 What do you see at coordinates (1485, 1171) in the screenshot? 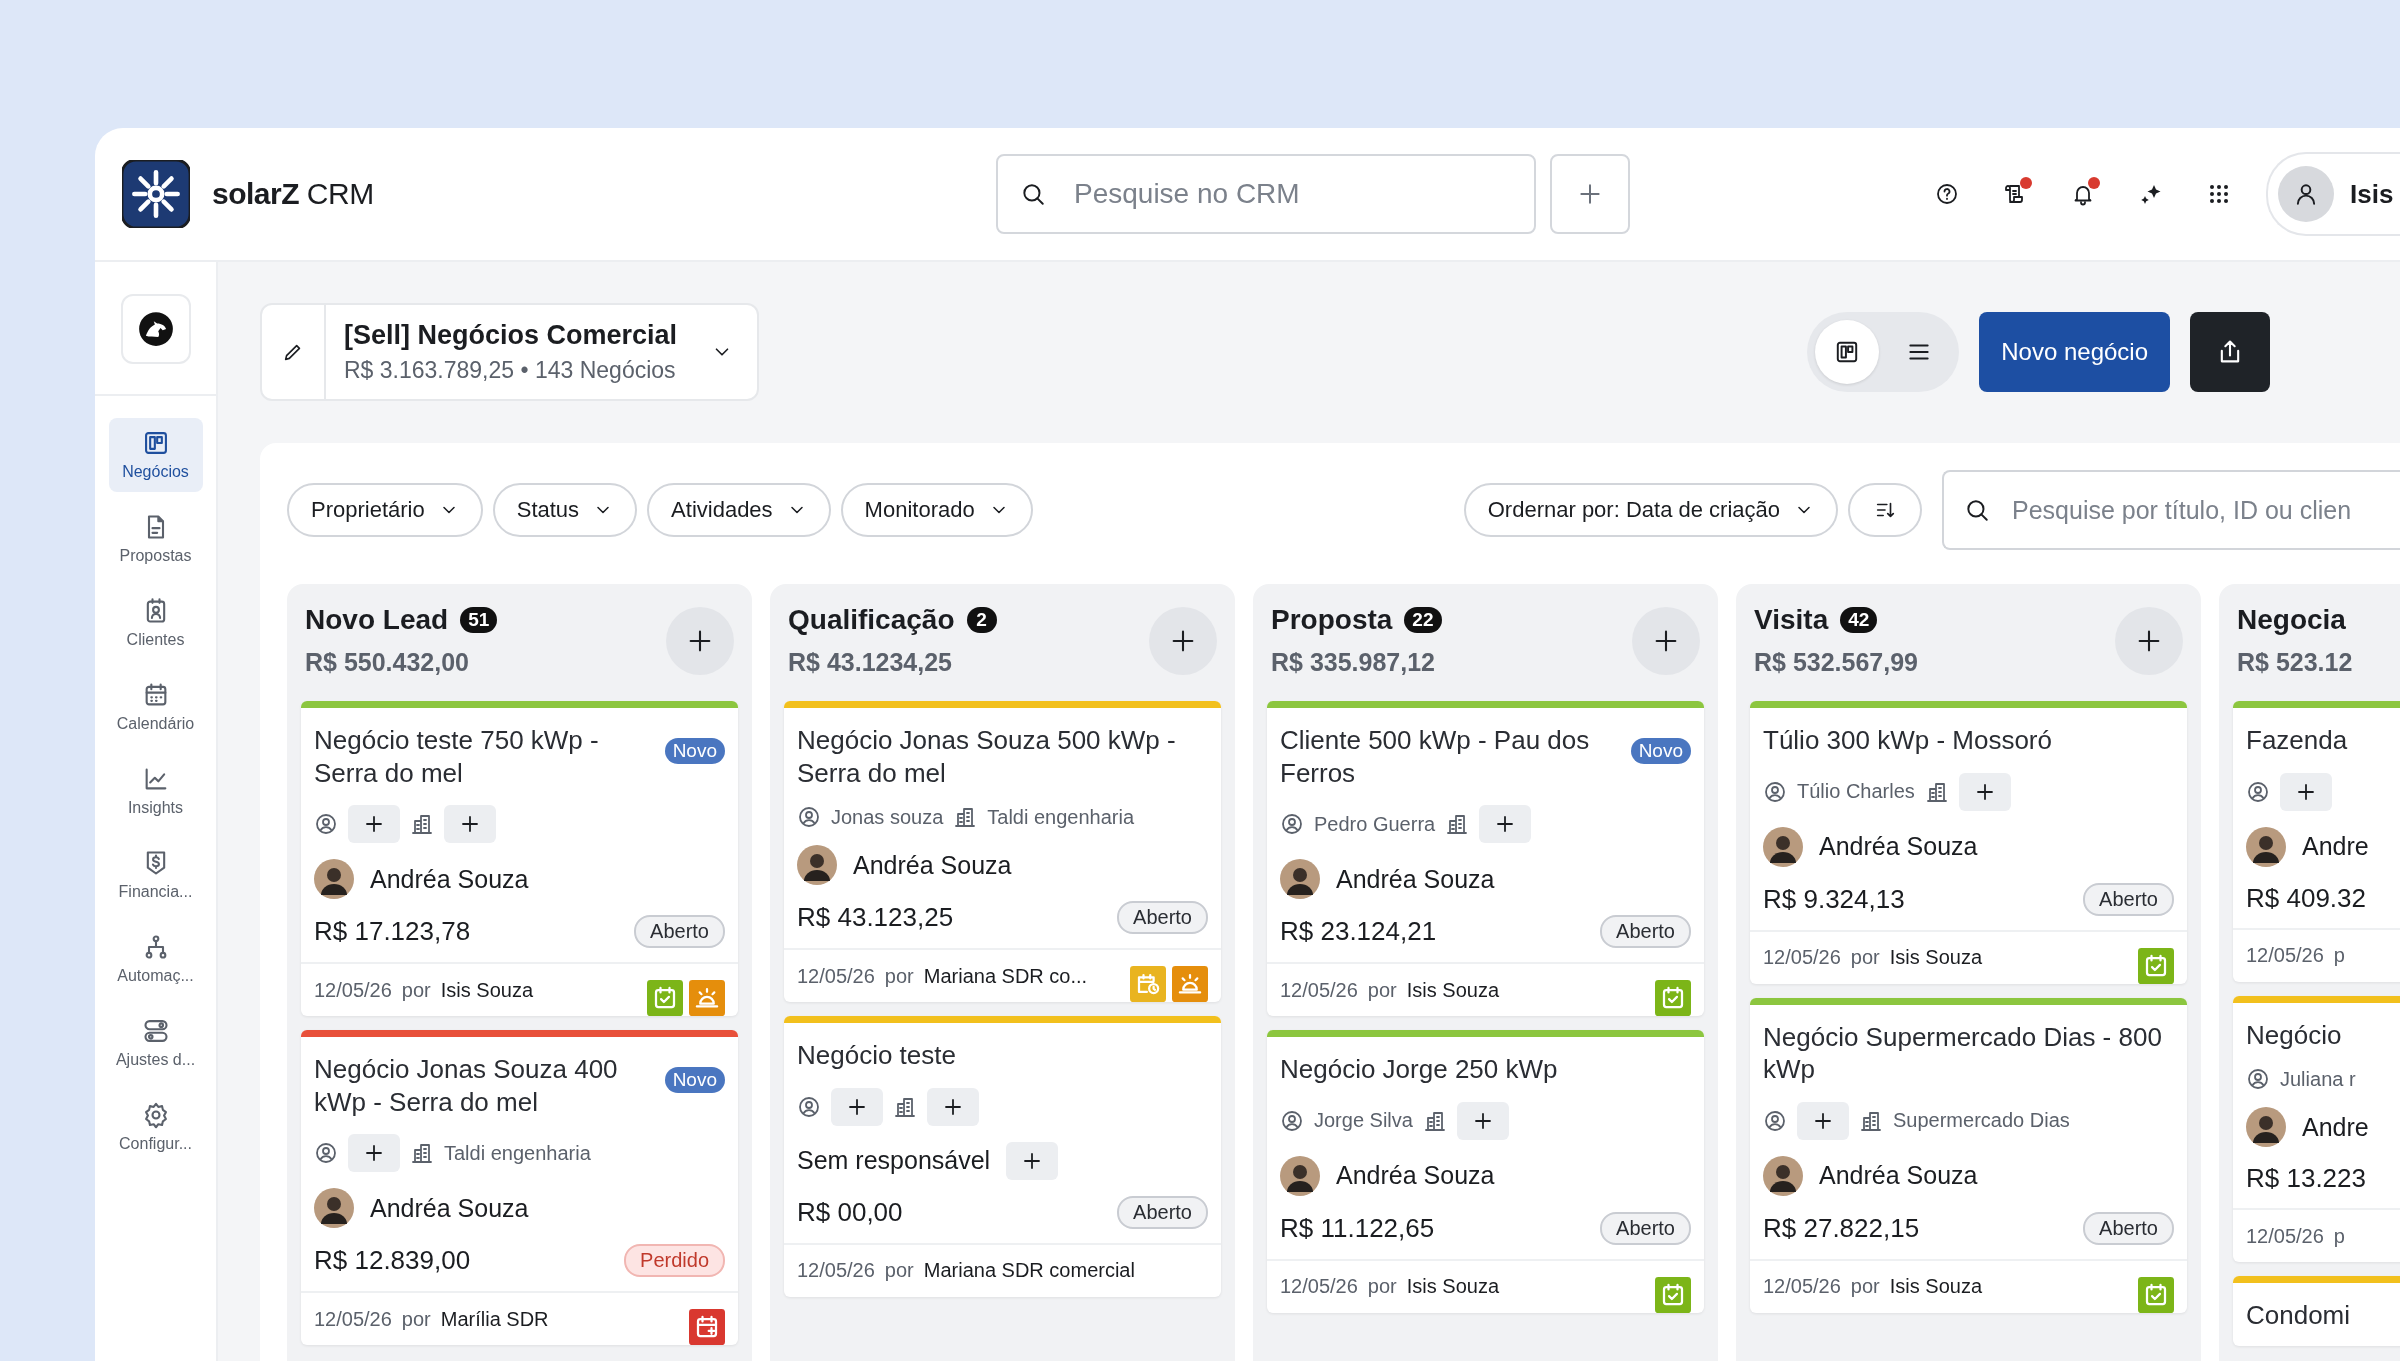
I see `deal-card: Negócio Jorge 250 kWp Jorge Silva Andréa Souza R$ 11.122,65 Aberto 12/05/26 por Isis Souza` at bounding box center [1485, 1171].